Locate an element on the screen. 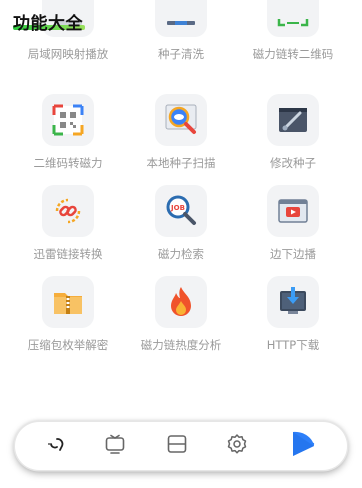  nav-settings is located at coordinates (237, 446).